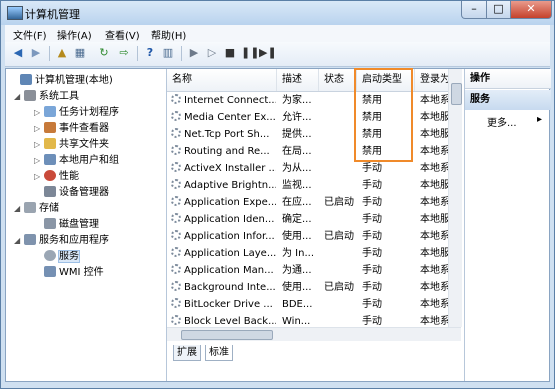 The width and height of the screenshot is (555, 389). Describe the element at coordinates (277, 54) in the screenshot. I see `toolbar: ◀ ▶ ▲ ▦ ↻ ⇨ ? ▥ ▶ ▷ ■ ❚❚ ▶❚` at that location.